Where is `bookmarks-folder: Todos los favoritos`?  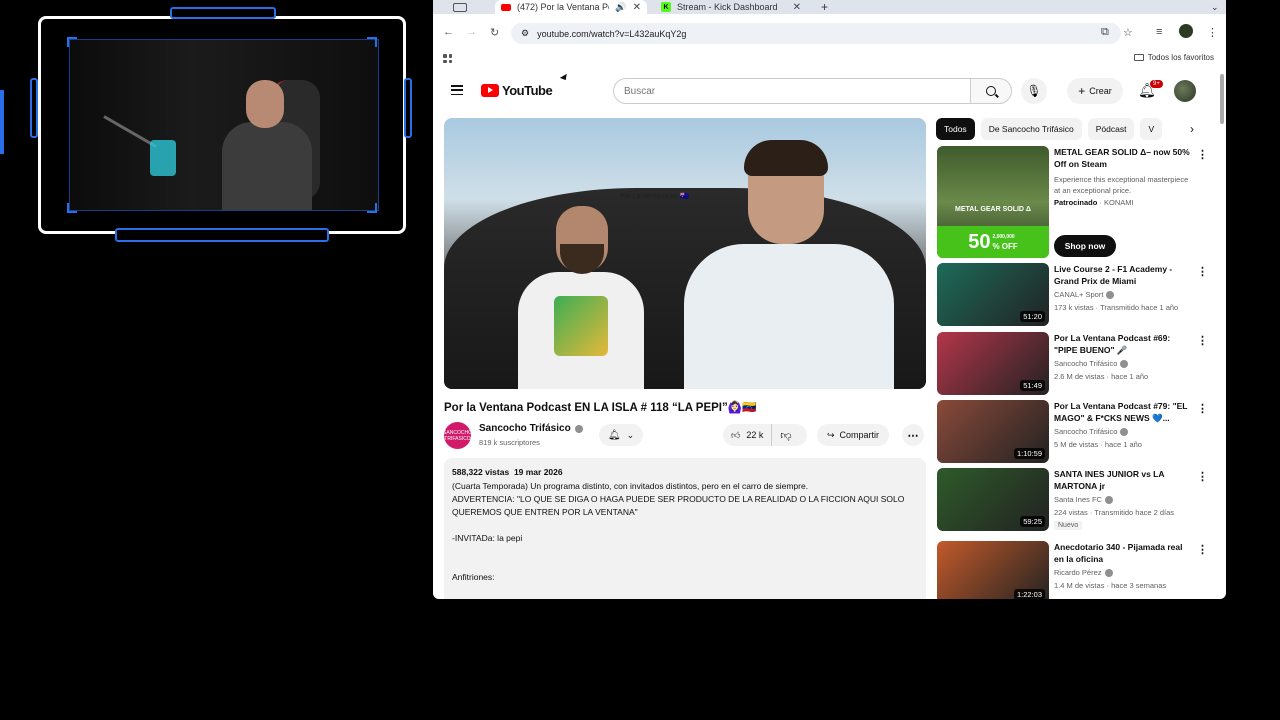
bookmarks-folder: Todos los favoritos is located at coordinates (1173, 57).